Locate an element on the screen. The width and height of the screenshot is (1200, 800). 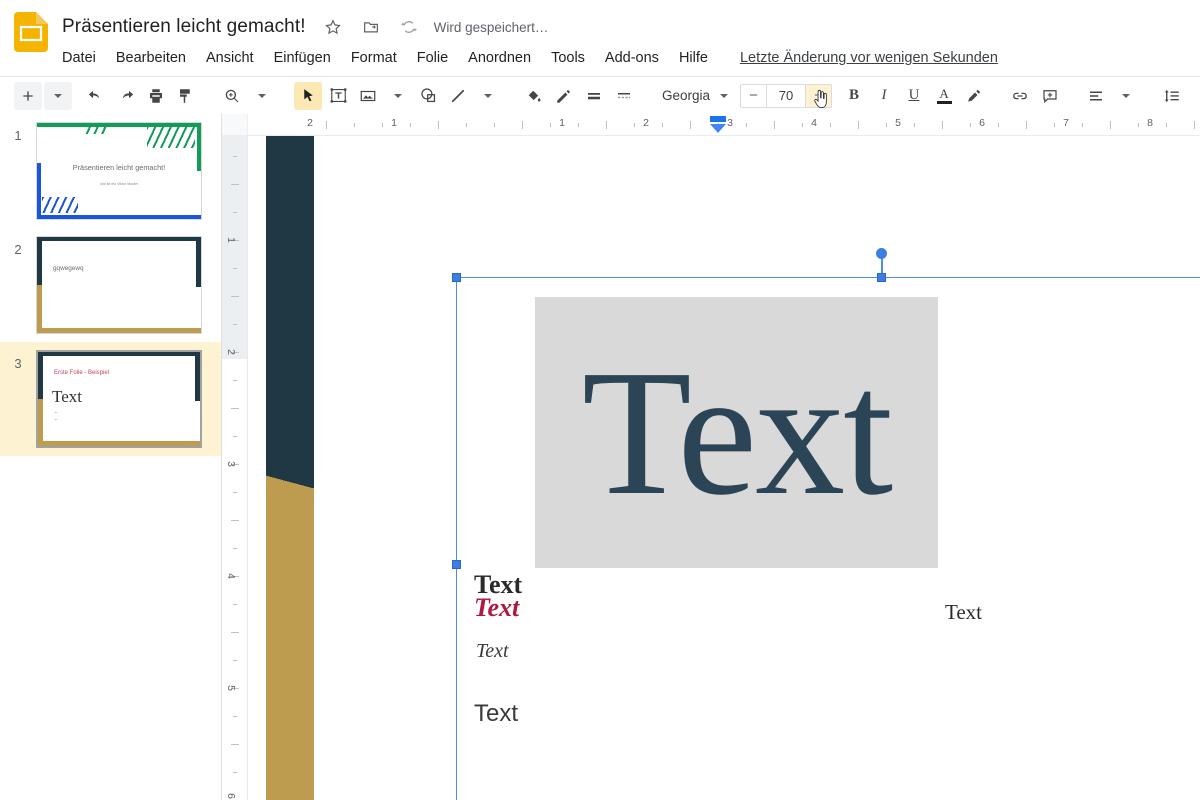
font-size-stepper: − 70 + is located at coordinates (786, 95).